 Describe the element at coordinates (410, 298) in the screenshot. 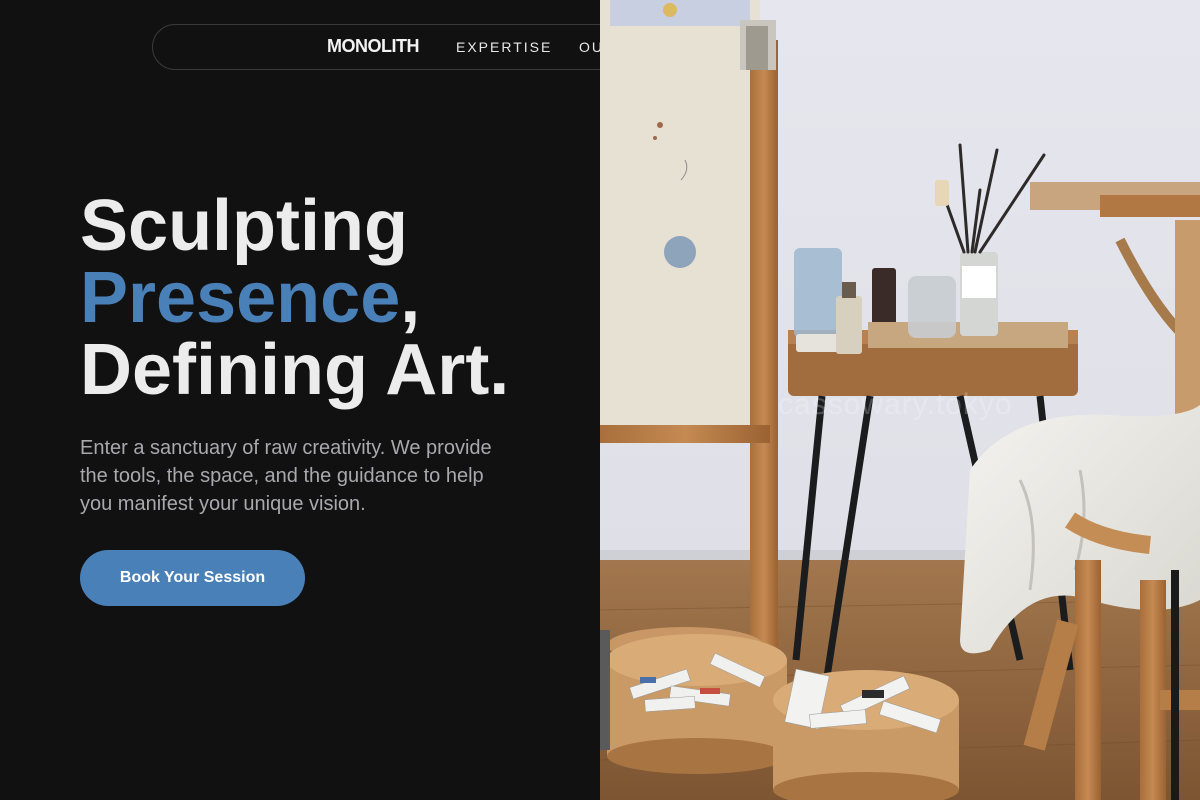

I see `headline-comma: ,` at that location.